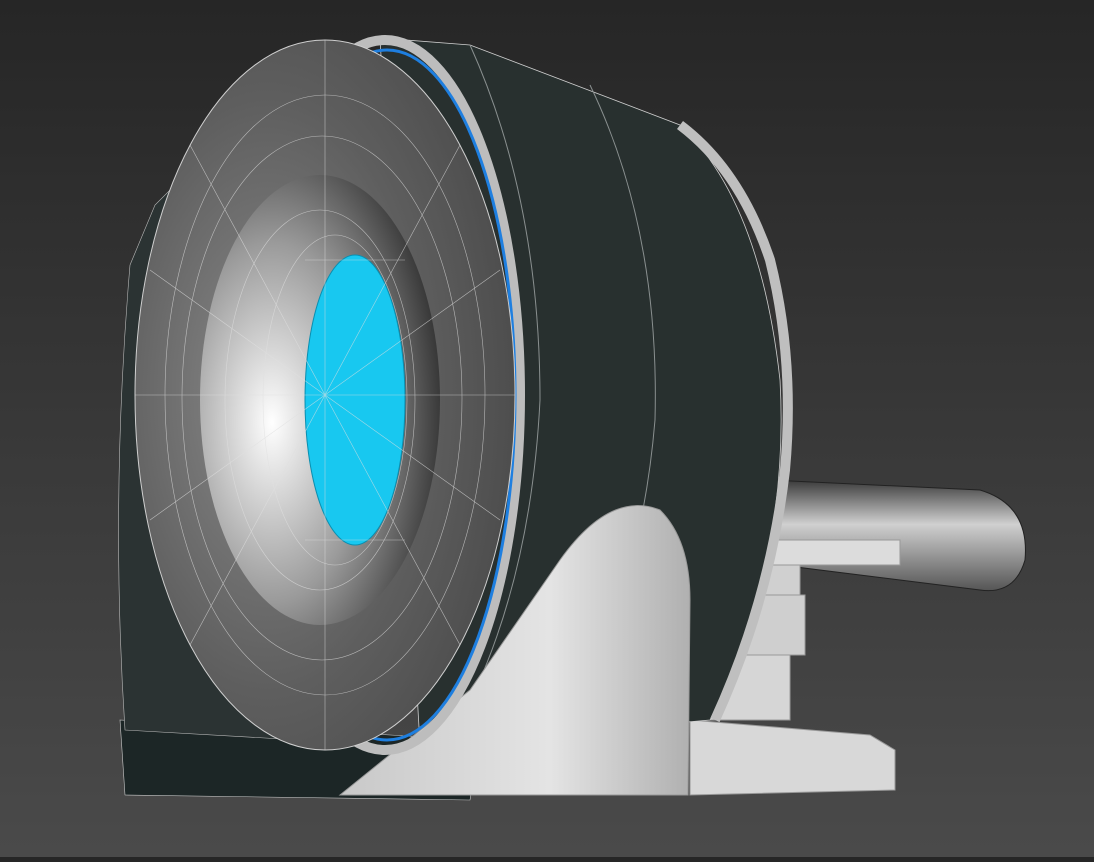 The image size is (1094, 862). What do you see at coordinates (355, 400) in the screenshot?
I see `bore` at bounding box center [355, 400].